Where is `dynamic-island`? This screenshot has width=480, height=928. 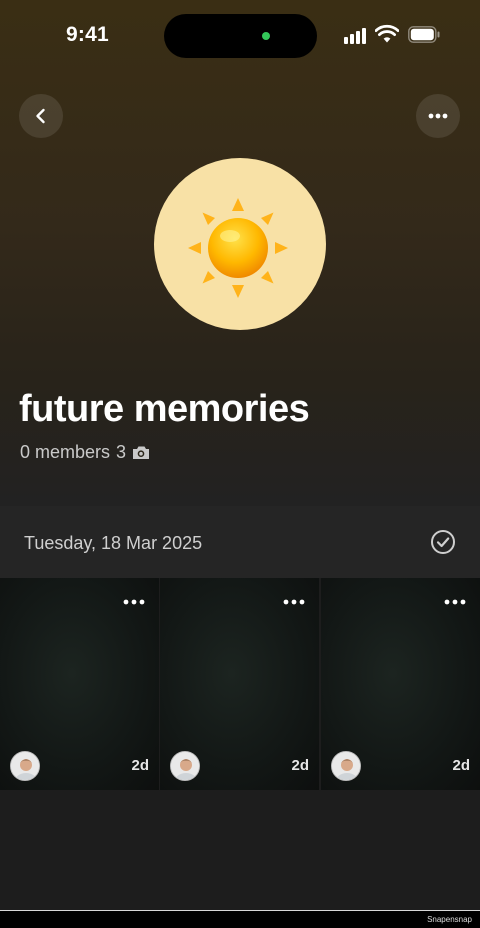 dynamic-island is located at coordinates (240, 36).